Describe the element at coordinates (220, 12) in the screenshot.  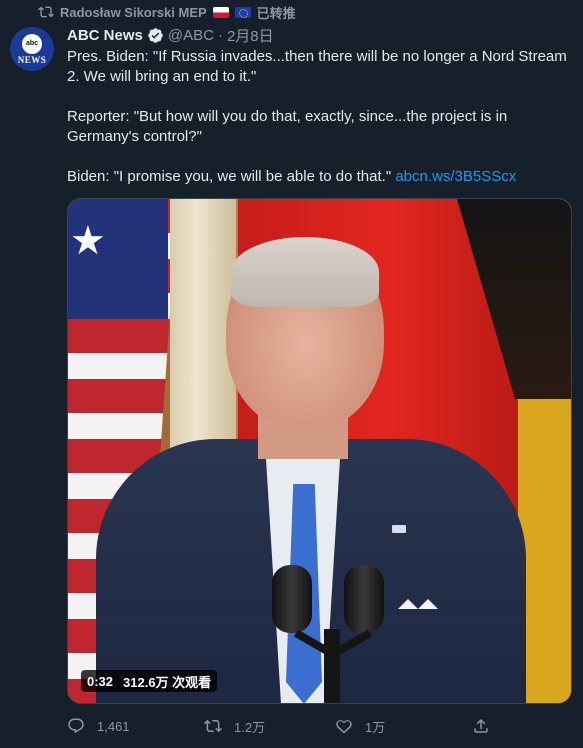
I see `poland-flag-icon` at that location.